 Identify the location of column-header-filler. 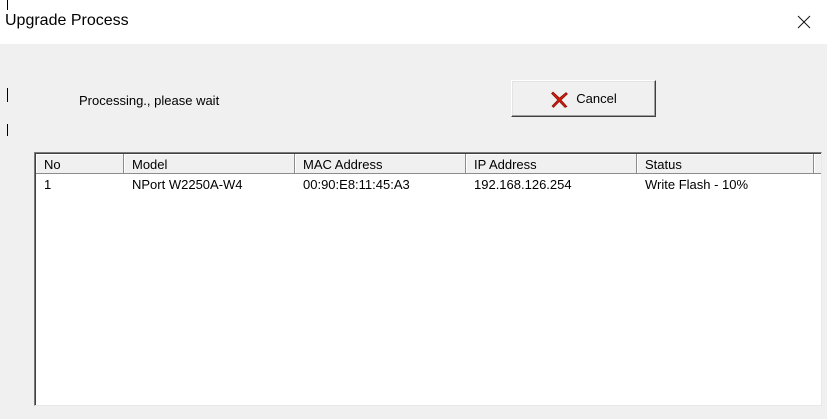
(817, 164).